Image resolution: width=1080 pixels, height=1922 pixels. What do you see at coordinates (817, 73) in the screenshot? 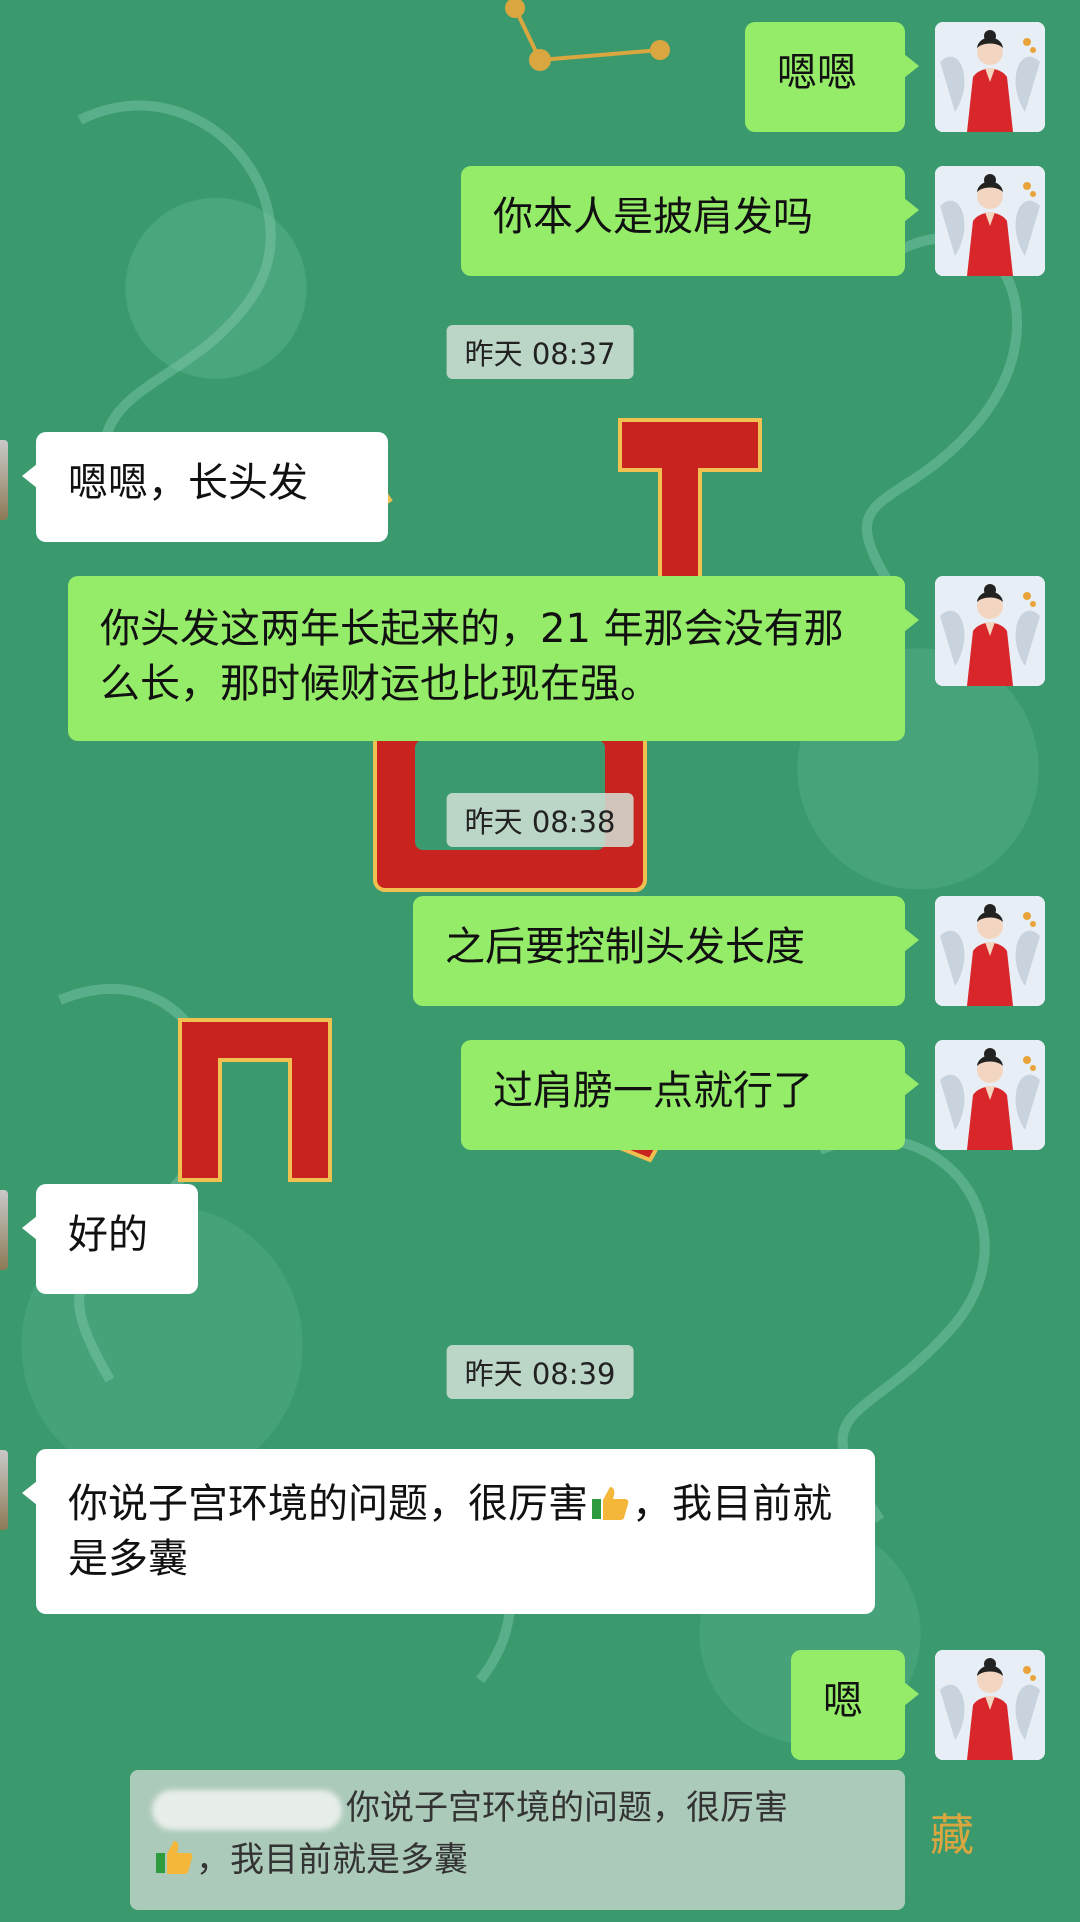
I see `message-text: 嗯嗯` at bounding box center [817, 73].